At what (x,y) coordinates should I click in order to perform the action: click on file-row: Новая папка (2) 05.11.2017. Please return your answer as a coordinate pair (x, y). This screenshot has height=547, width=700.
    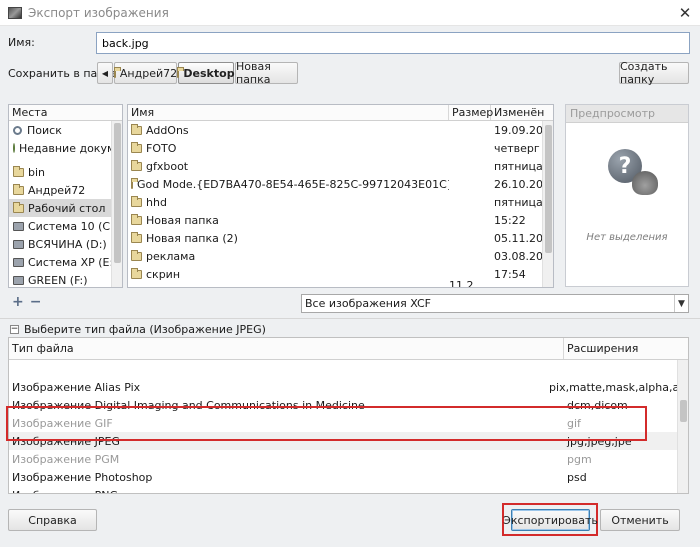
    Looking at the image, I should click on (340, 238).